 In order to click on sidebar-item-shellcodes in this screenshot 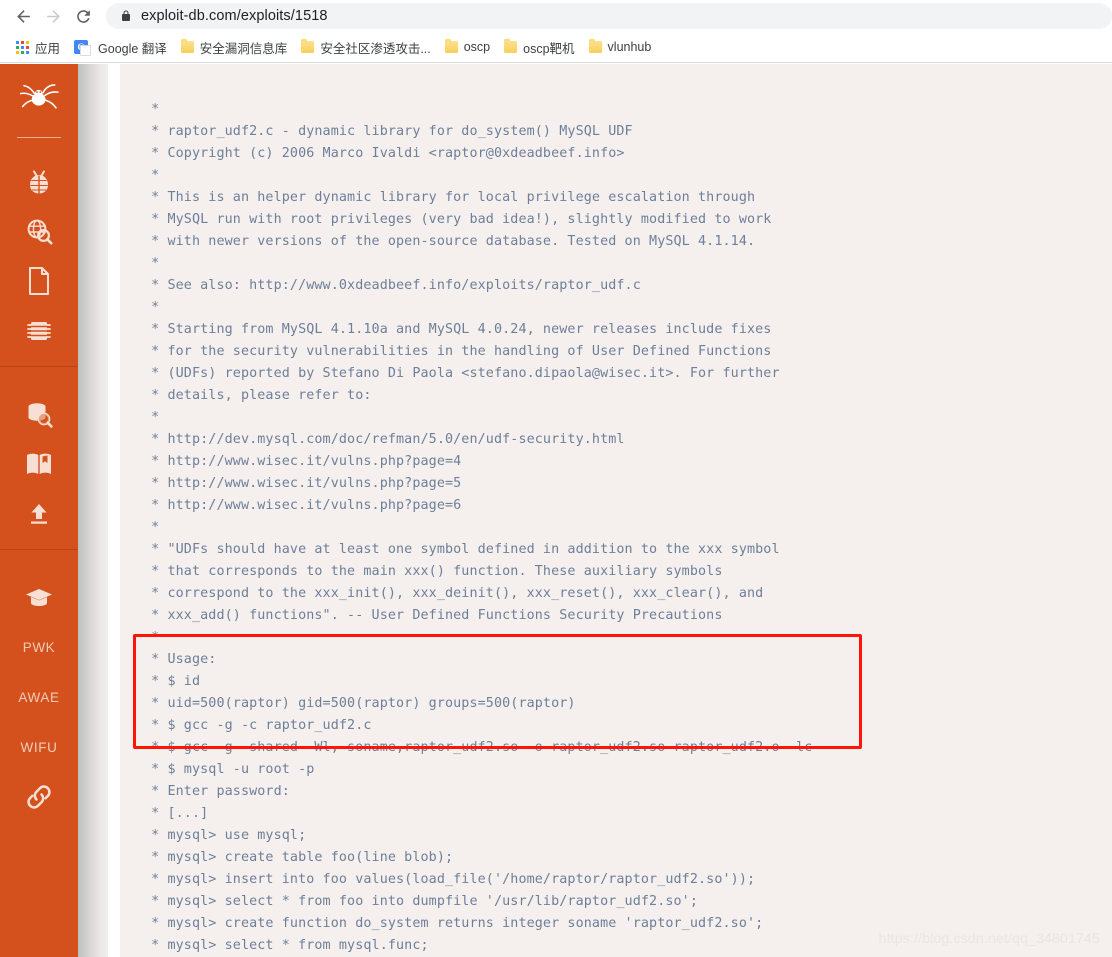, I will do `click(39, 331)`.